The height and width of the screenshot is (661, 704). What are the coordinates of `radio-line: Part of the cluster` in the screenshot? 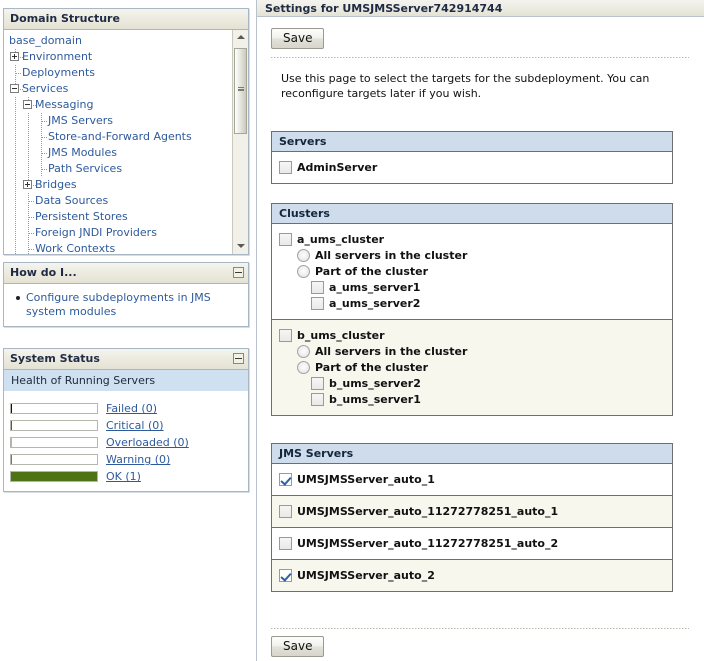 It's located at (472, 271).